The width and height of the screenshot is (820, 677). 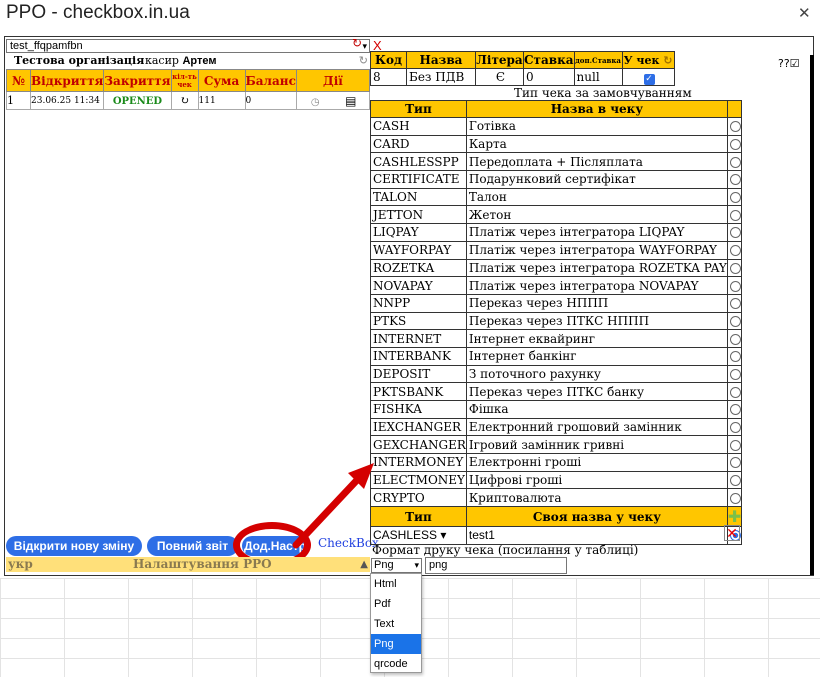 What do you see at coordinates (396, 565) in the screenshot?
I see `format-select: Png ▾` at bounding box center [396, 565].